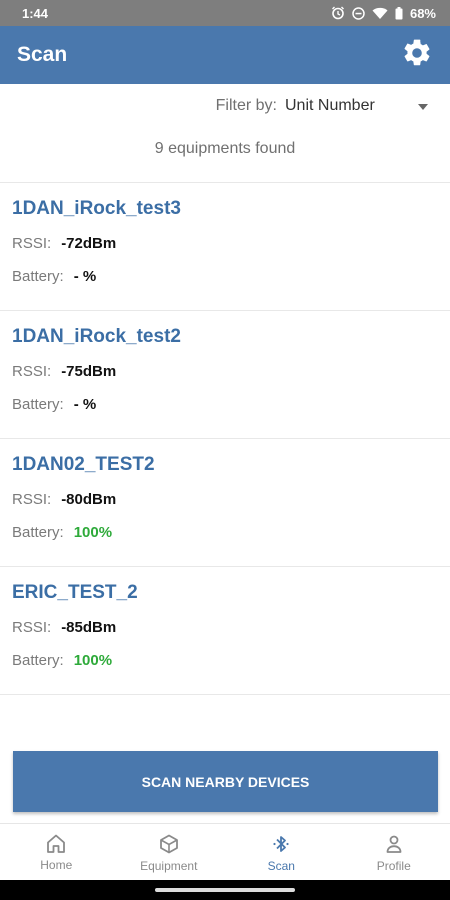 Image resolution: width=450 pixels, height=900 pixels. What do you see at coordinates (225, 781) in the screenshot?
I see `scan-nearby-devices-button: SCAN NEARBY DEVICES` at bounding box center [225, 781].